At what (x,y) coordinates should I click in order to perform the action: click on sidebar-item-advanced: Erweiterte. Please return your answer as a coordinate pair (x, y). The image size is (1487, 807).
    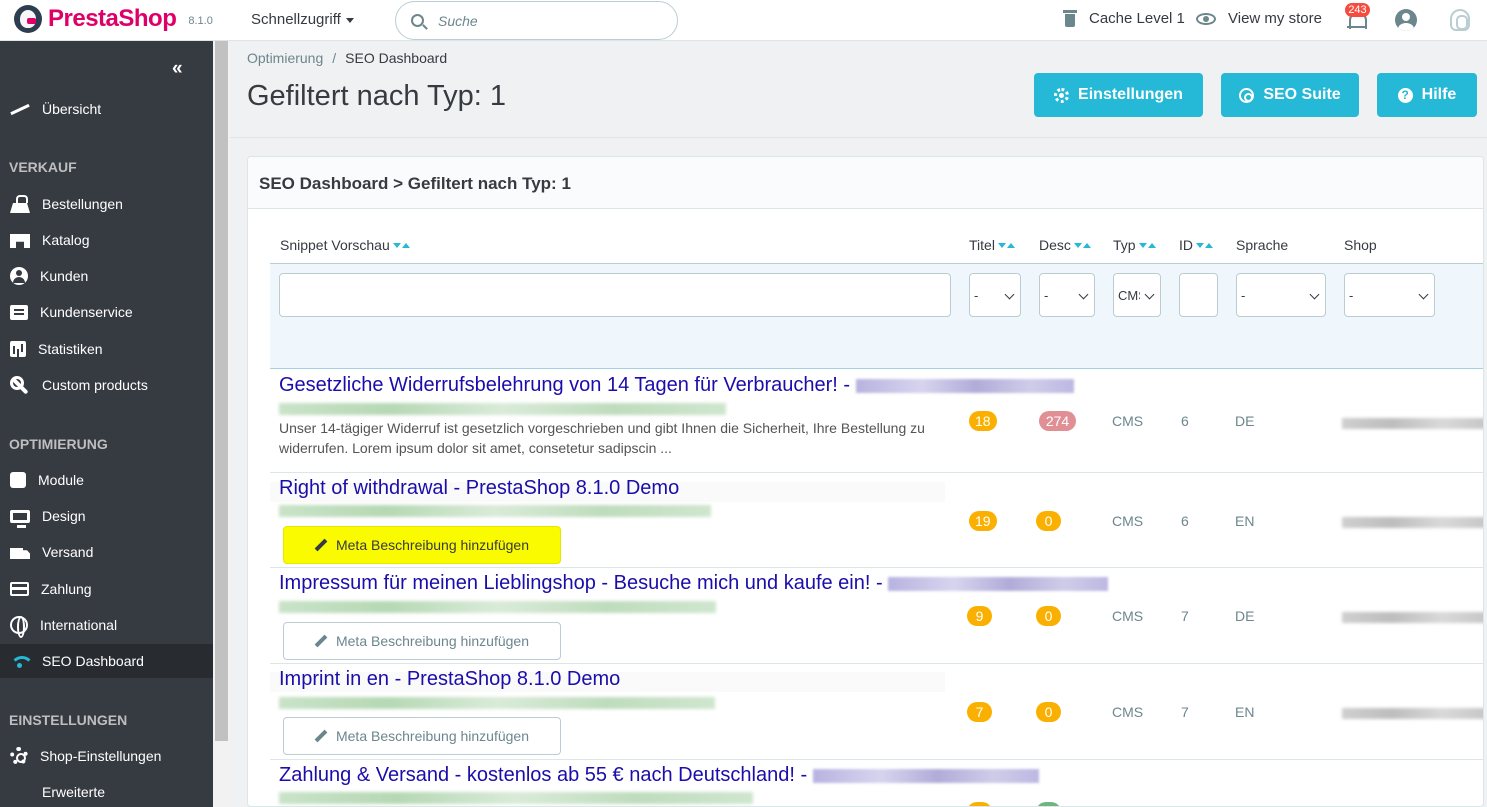
    Looking at the image, I should click on (106, 791).